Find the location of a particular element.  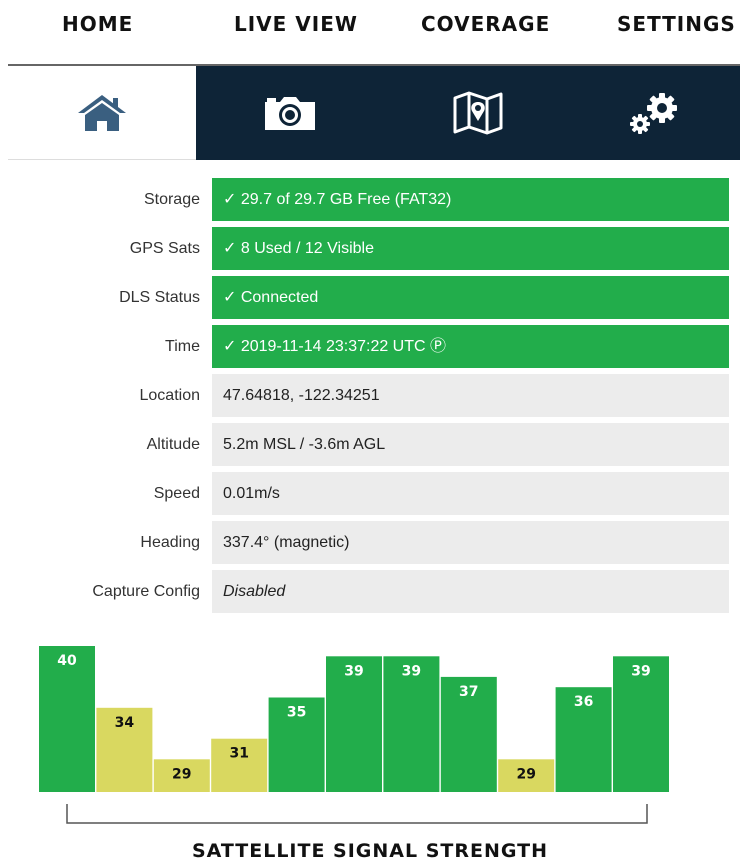

row-capture-config: Capture Config Disabled is located at coordinates (370, 591).